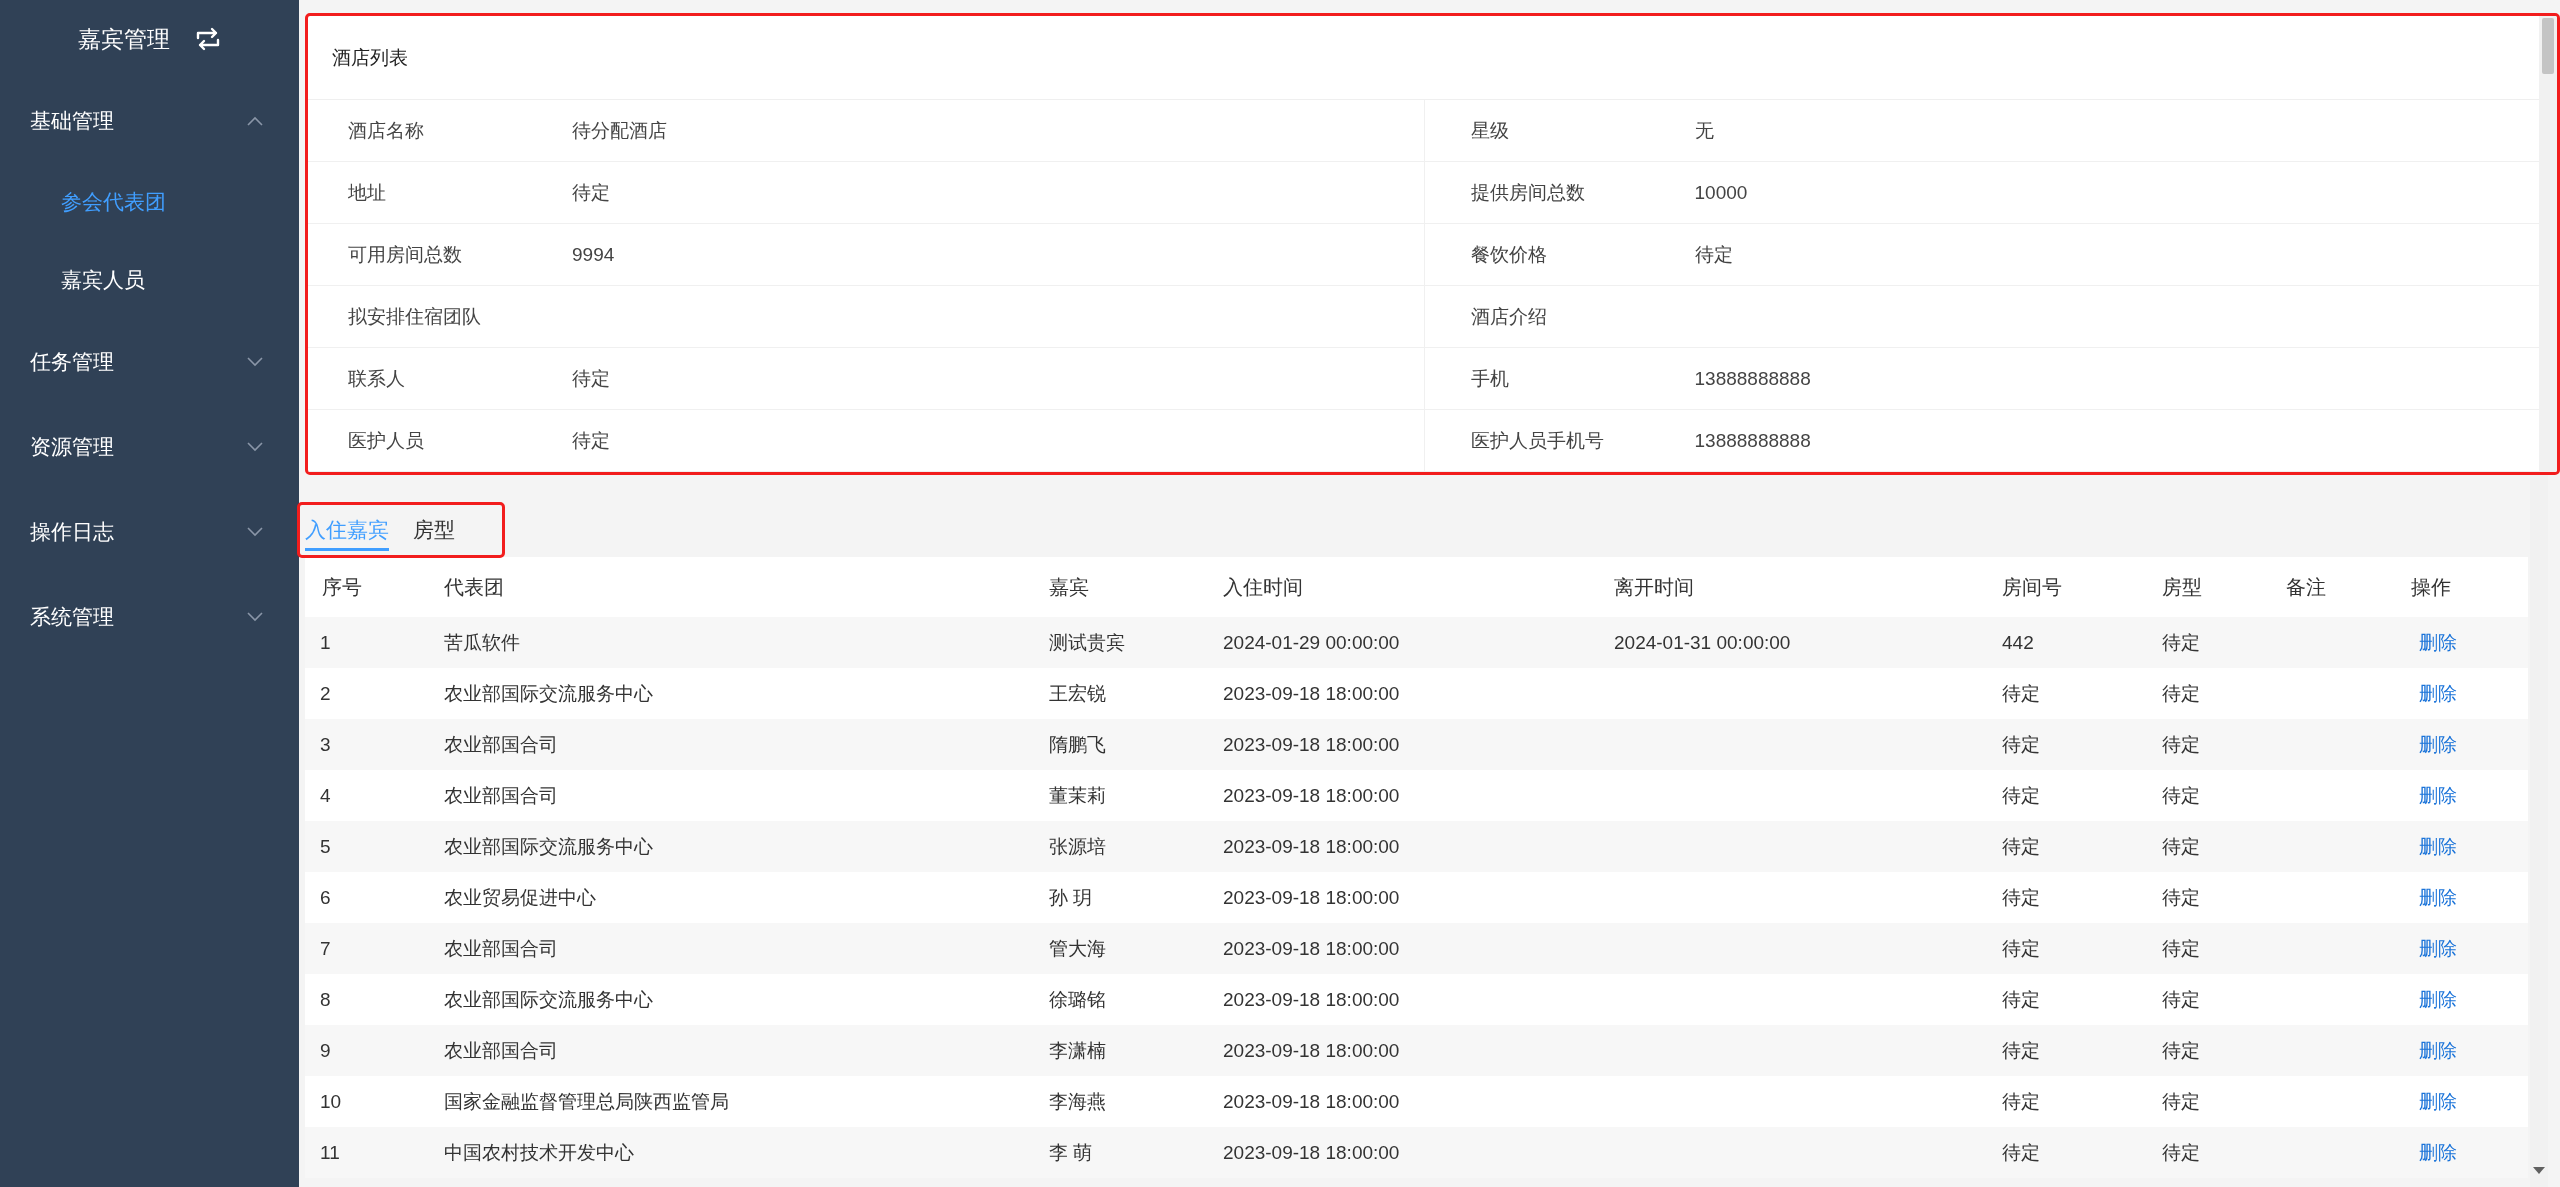 The width and height of the screenshot is (2560, 1187). Describe the element at coordinates (2018, 642) in the screenshot. I see `table-cell: 442` at that location.